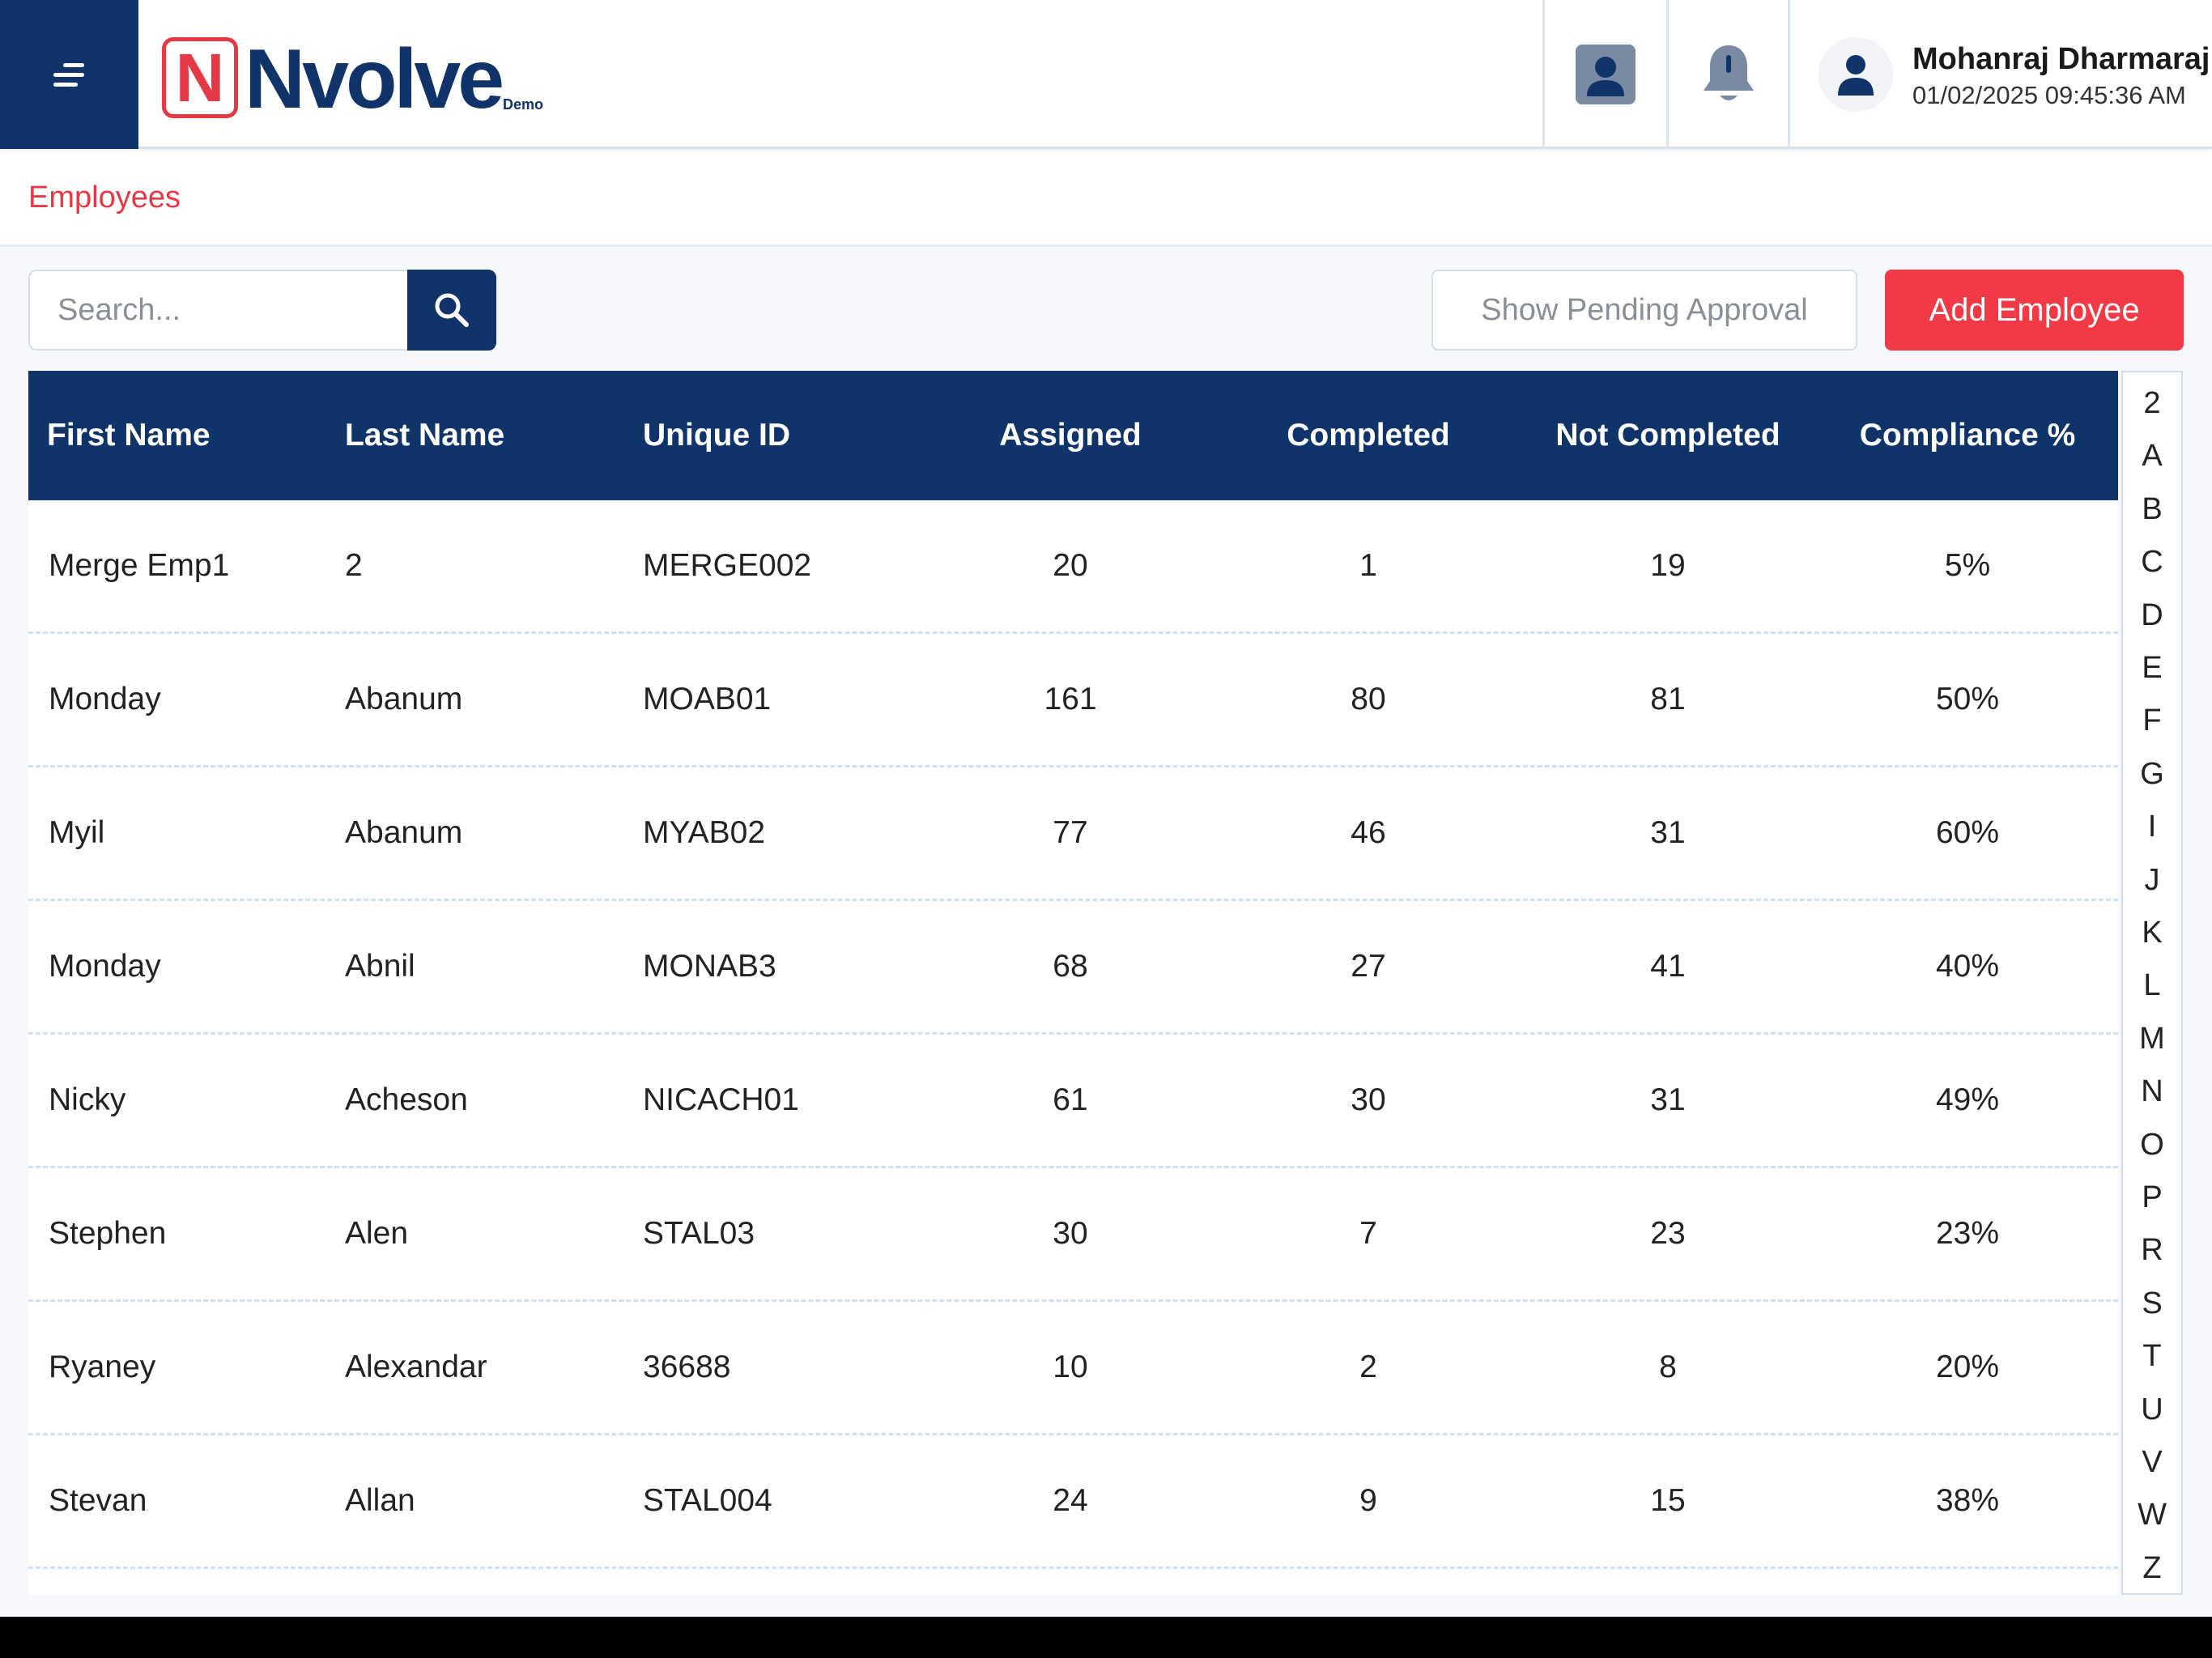  Describe the element at coordinates (2034, 310) in the screenshot. I see `add-employee-button: Add Employee` at that location.